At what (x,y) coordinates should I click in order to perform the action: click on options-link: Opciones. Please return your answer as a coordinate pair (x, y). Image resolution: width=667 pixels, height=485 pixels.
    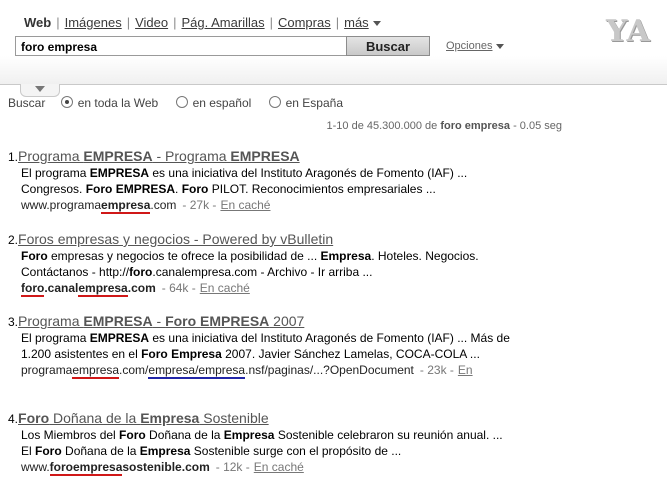
    Looking at the image, I should click on (475, 46).